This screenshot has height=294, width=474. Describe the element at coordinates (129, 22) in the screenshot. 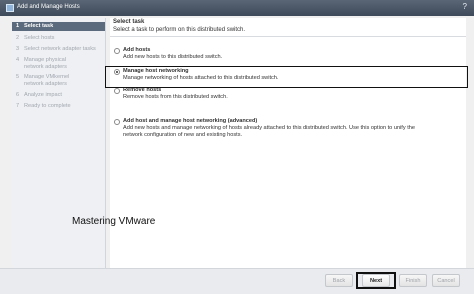

I see `page-title: Select task` at that location.